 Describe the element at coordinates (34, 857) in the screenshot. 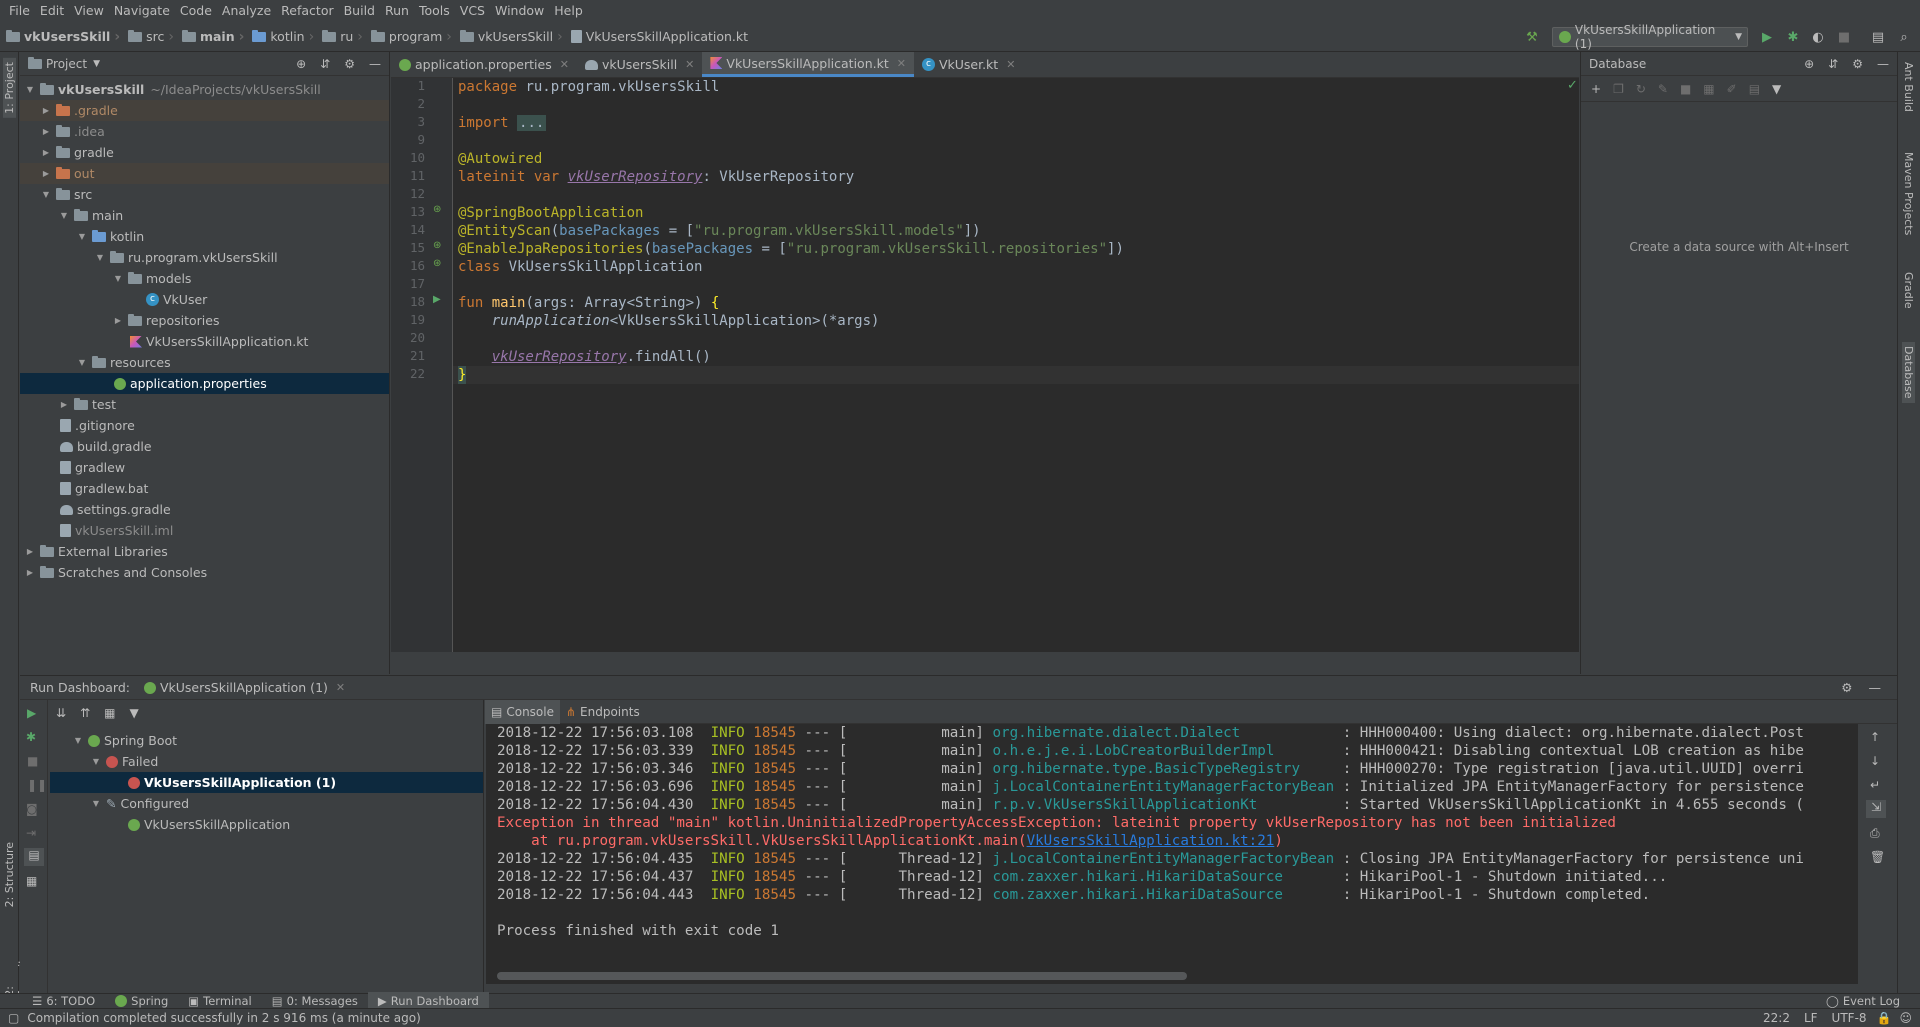

I see `layout-icon: ▤` at that location.